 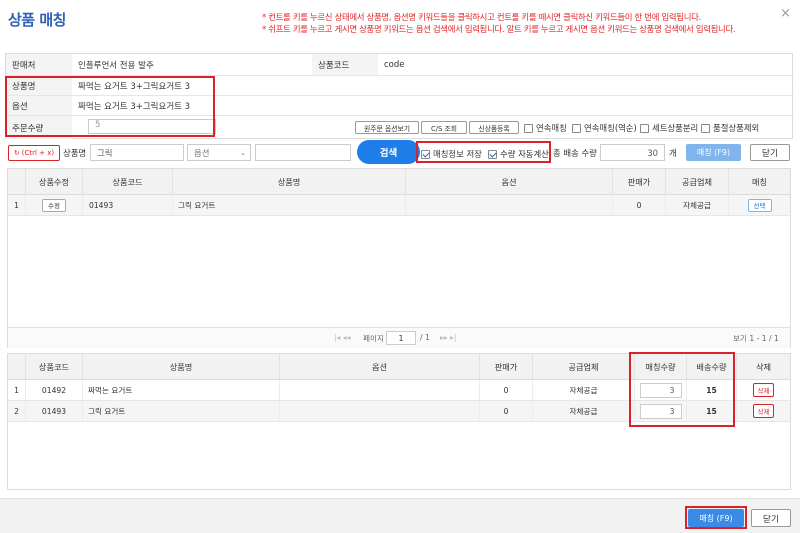 I want to click on option-select: 옵션 ⌄, so click(x=219, y=152).